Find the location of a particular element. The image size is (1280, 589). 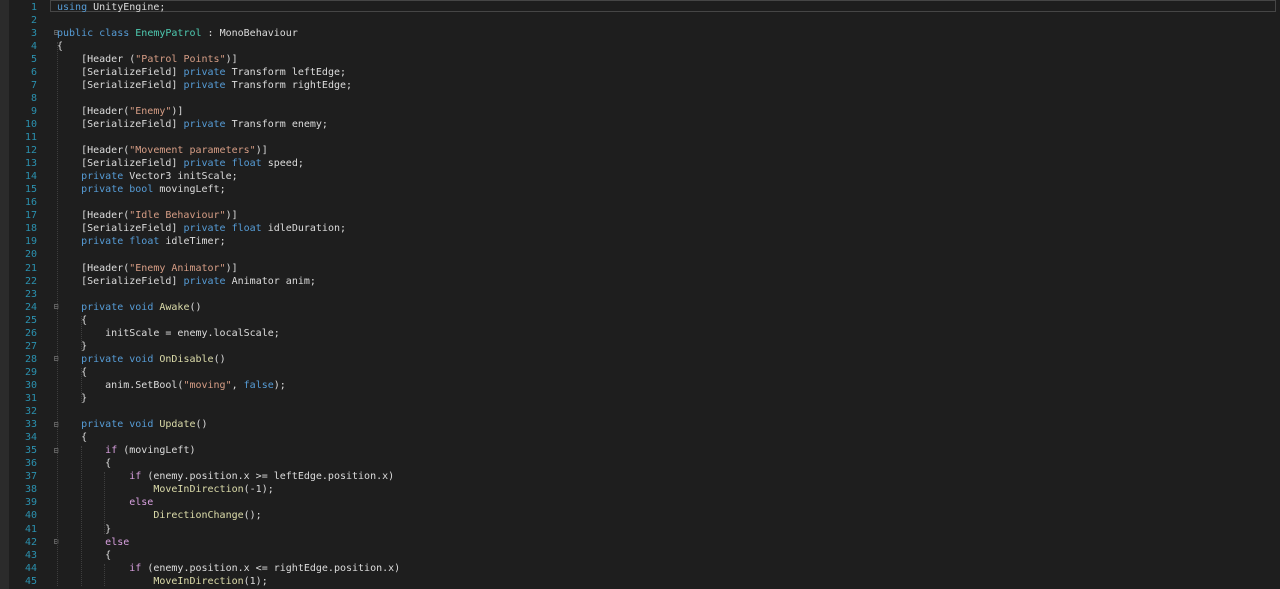

line-number: 36 is located at coordinates (30, 464).